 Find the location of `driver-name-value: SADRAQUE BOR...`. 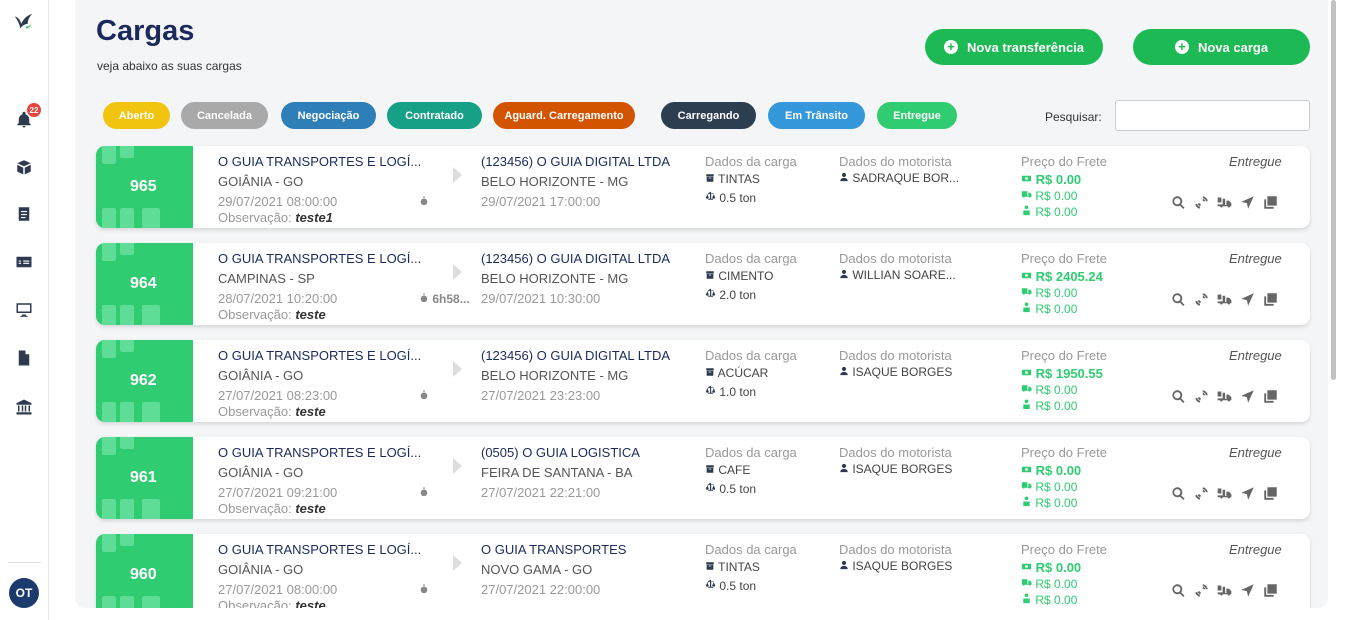

driver-name-value: SADRAQUE BOR... is located at coordinates (906, 178).